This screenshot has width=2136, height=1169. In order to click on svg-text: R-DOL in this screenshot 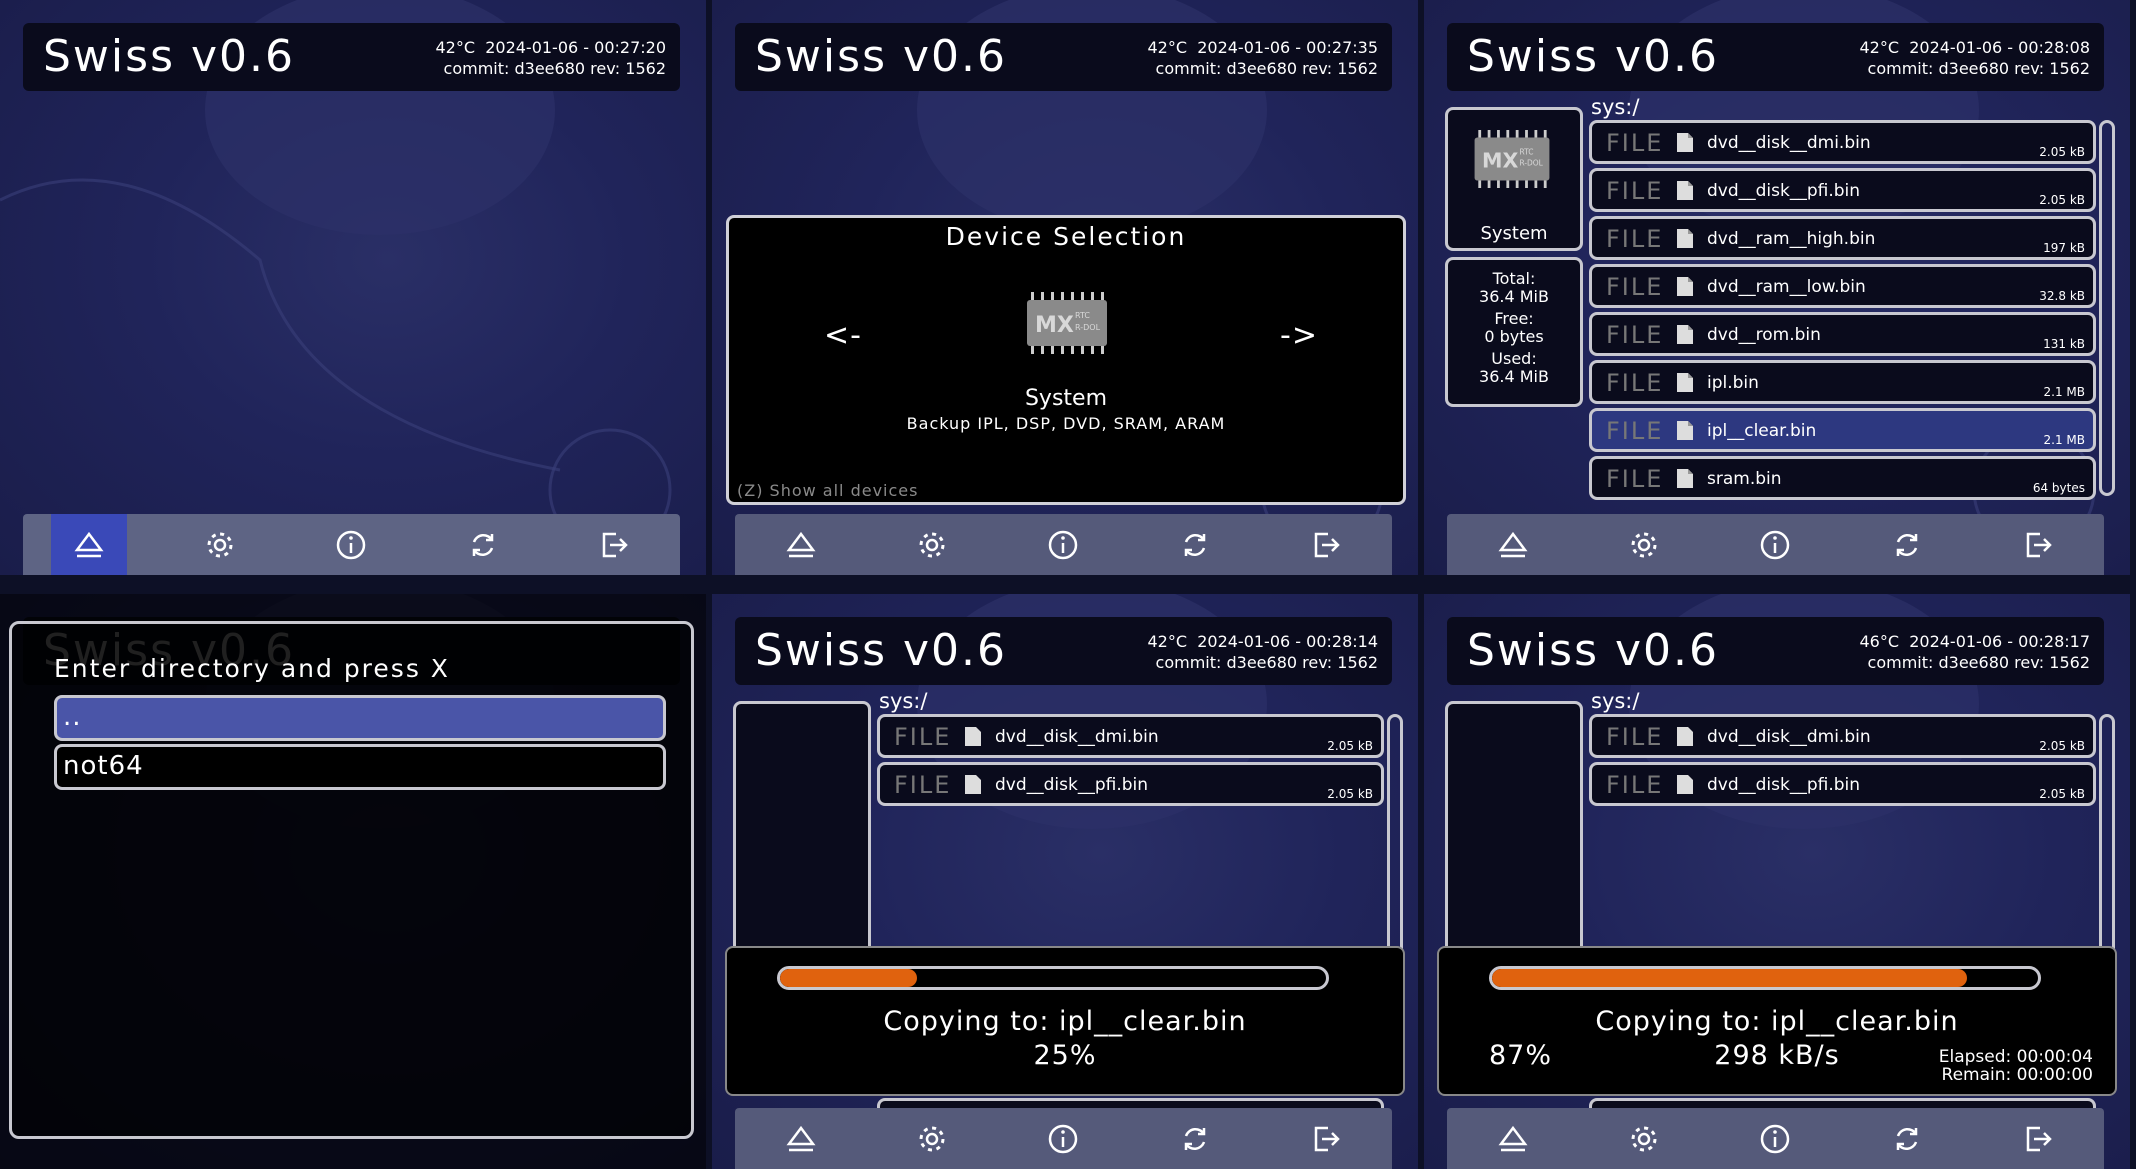, I will do `click(1088, 327)`.